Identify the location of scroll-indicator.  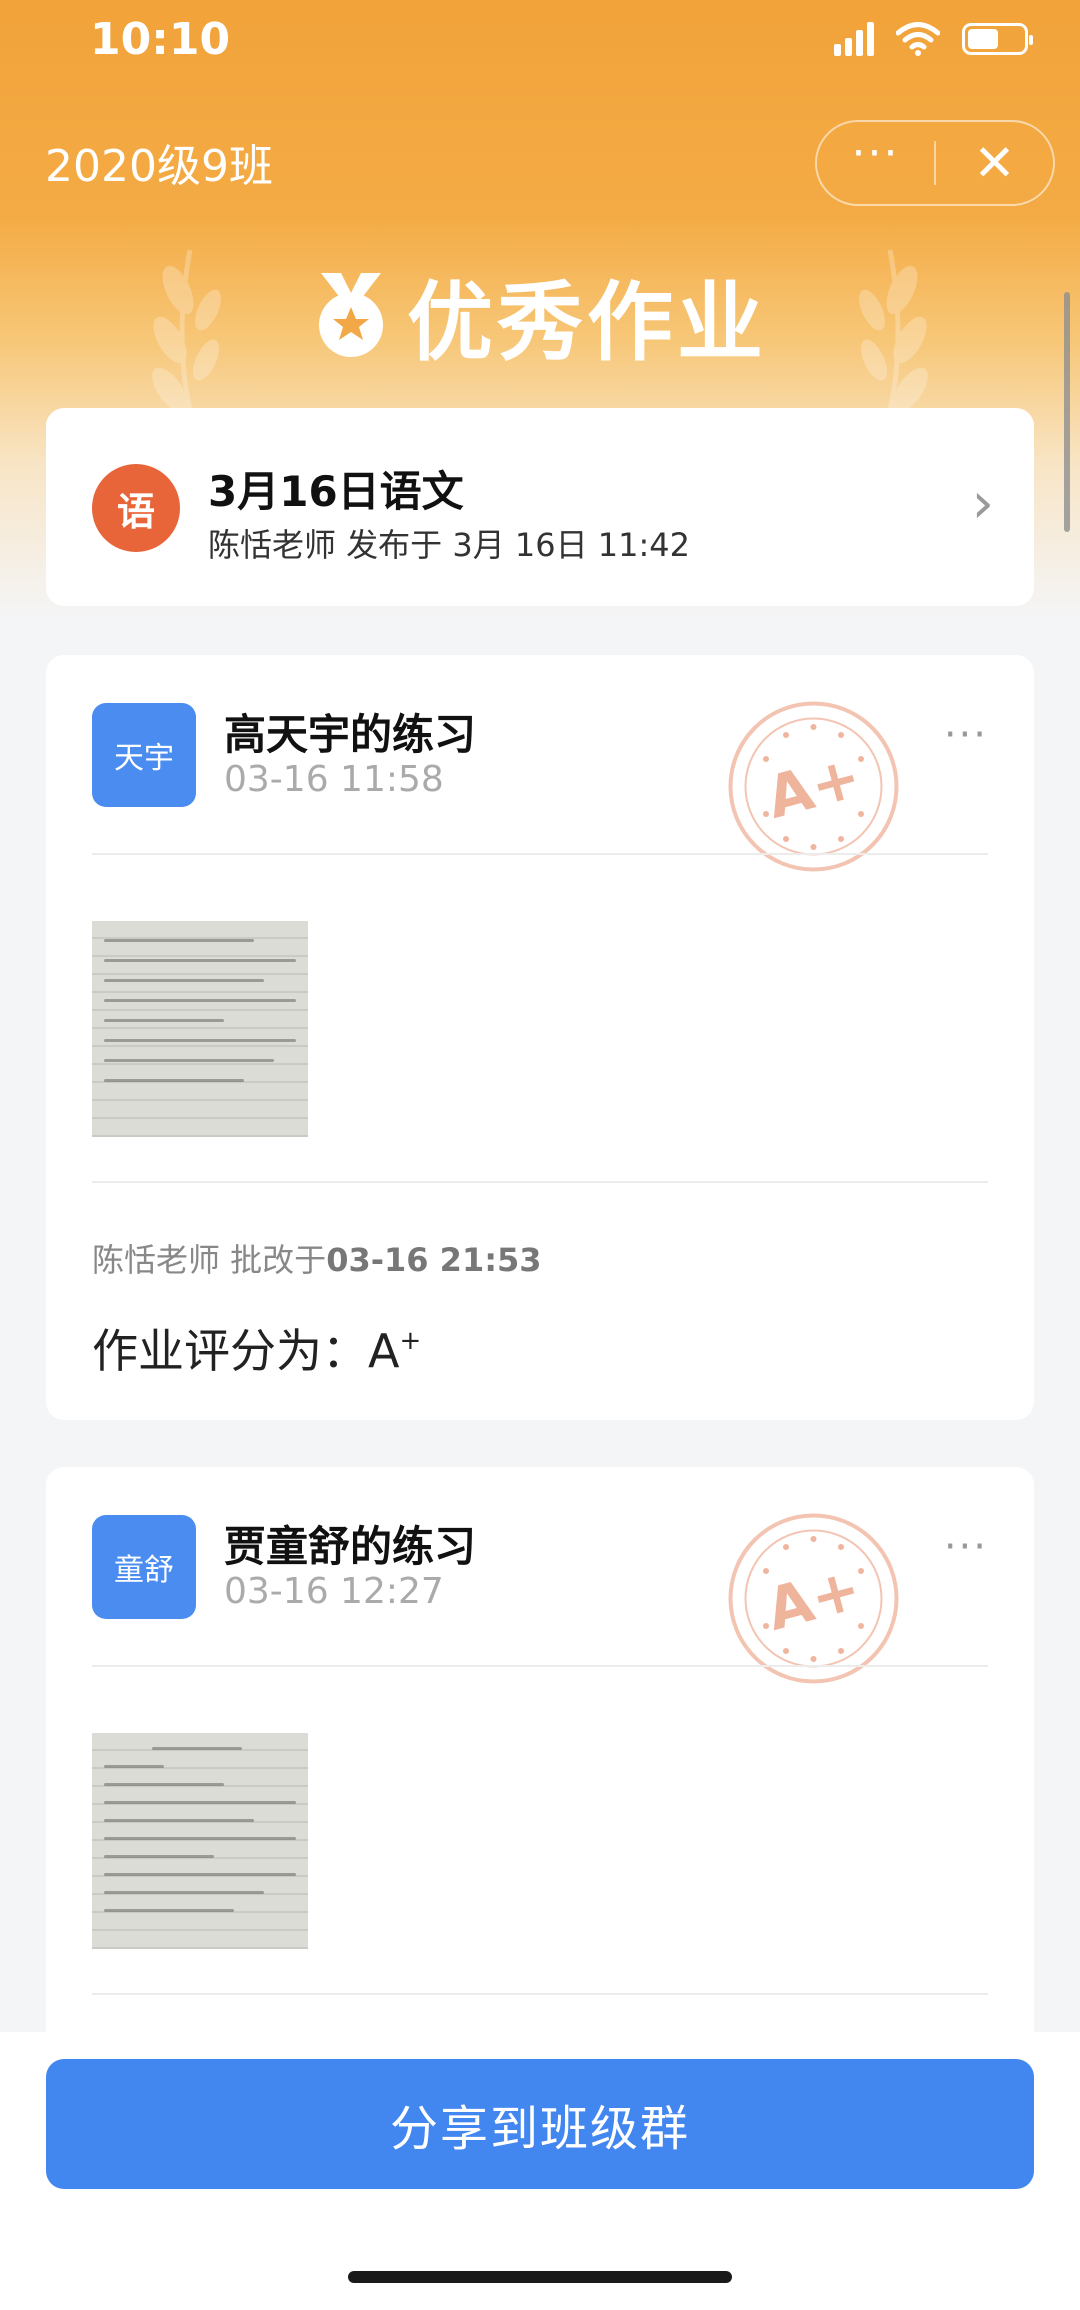
(1067, 412).